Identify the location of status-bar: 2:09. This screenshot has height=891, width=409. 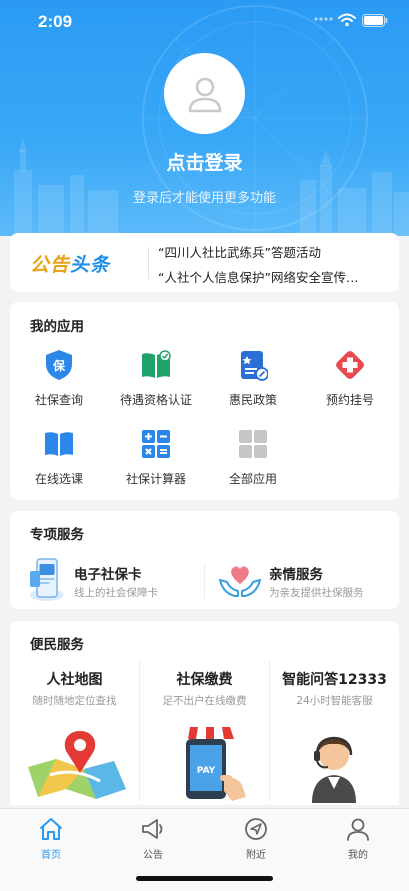
(204, 22).